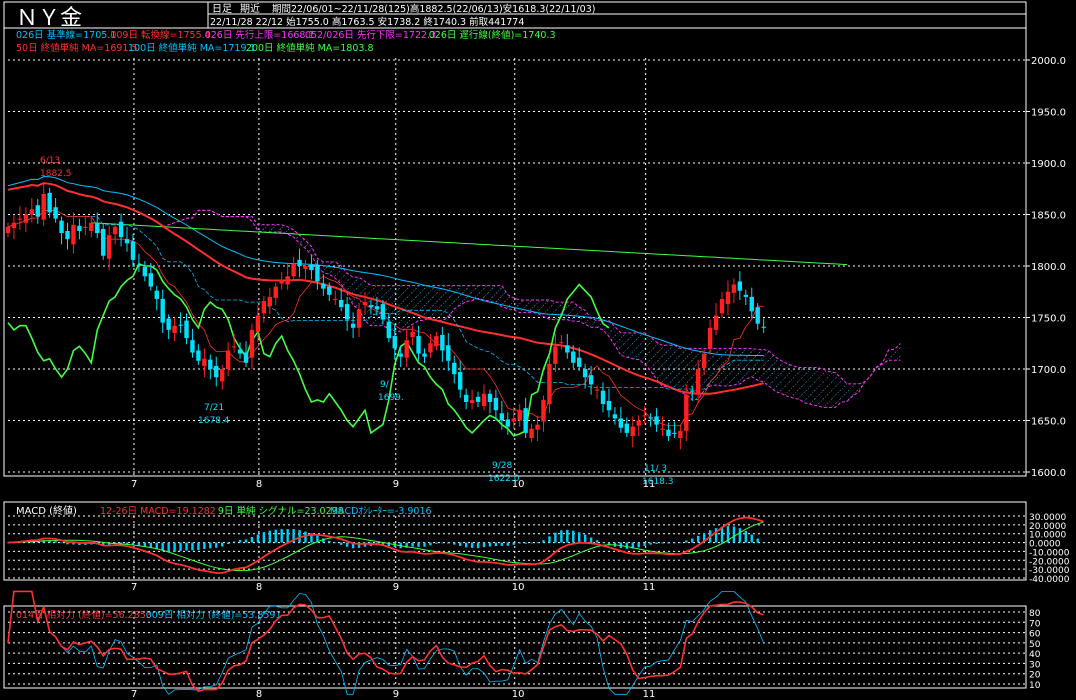 Image resolution: width=1076 pixels, height=700 pixels. I want to click on price-tick-label: 1650.0, so click(1048, 422).